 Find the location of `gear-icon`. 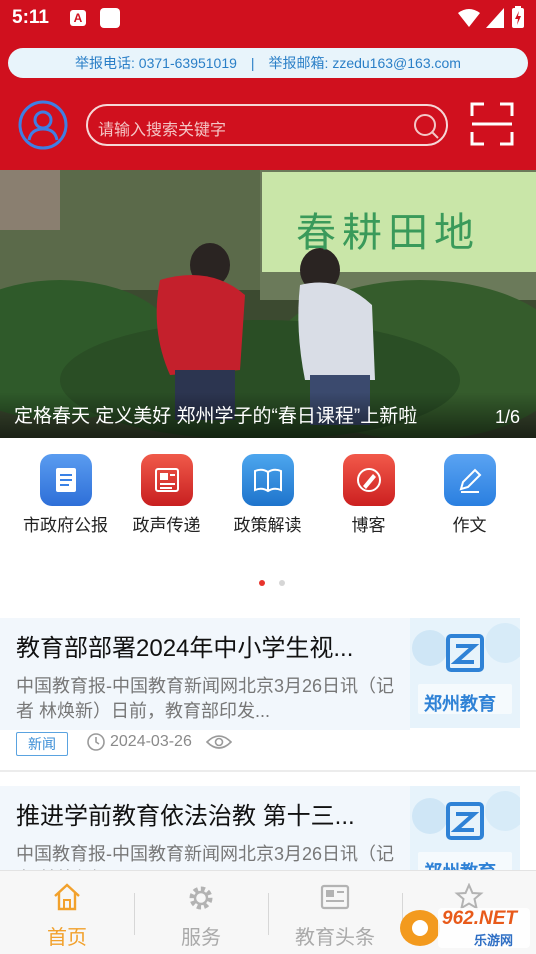

gear-icon is located at coordinates (201, 898).